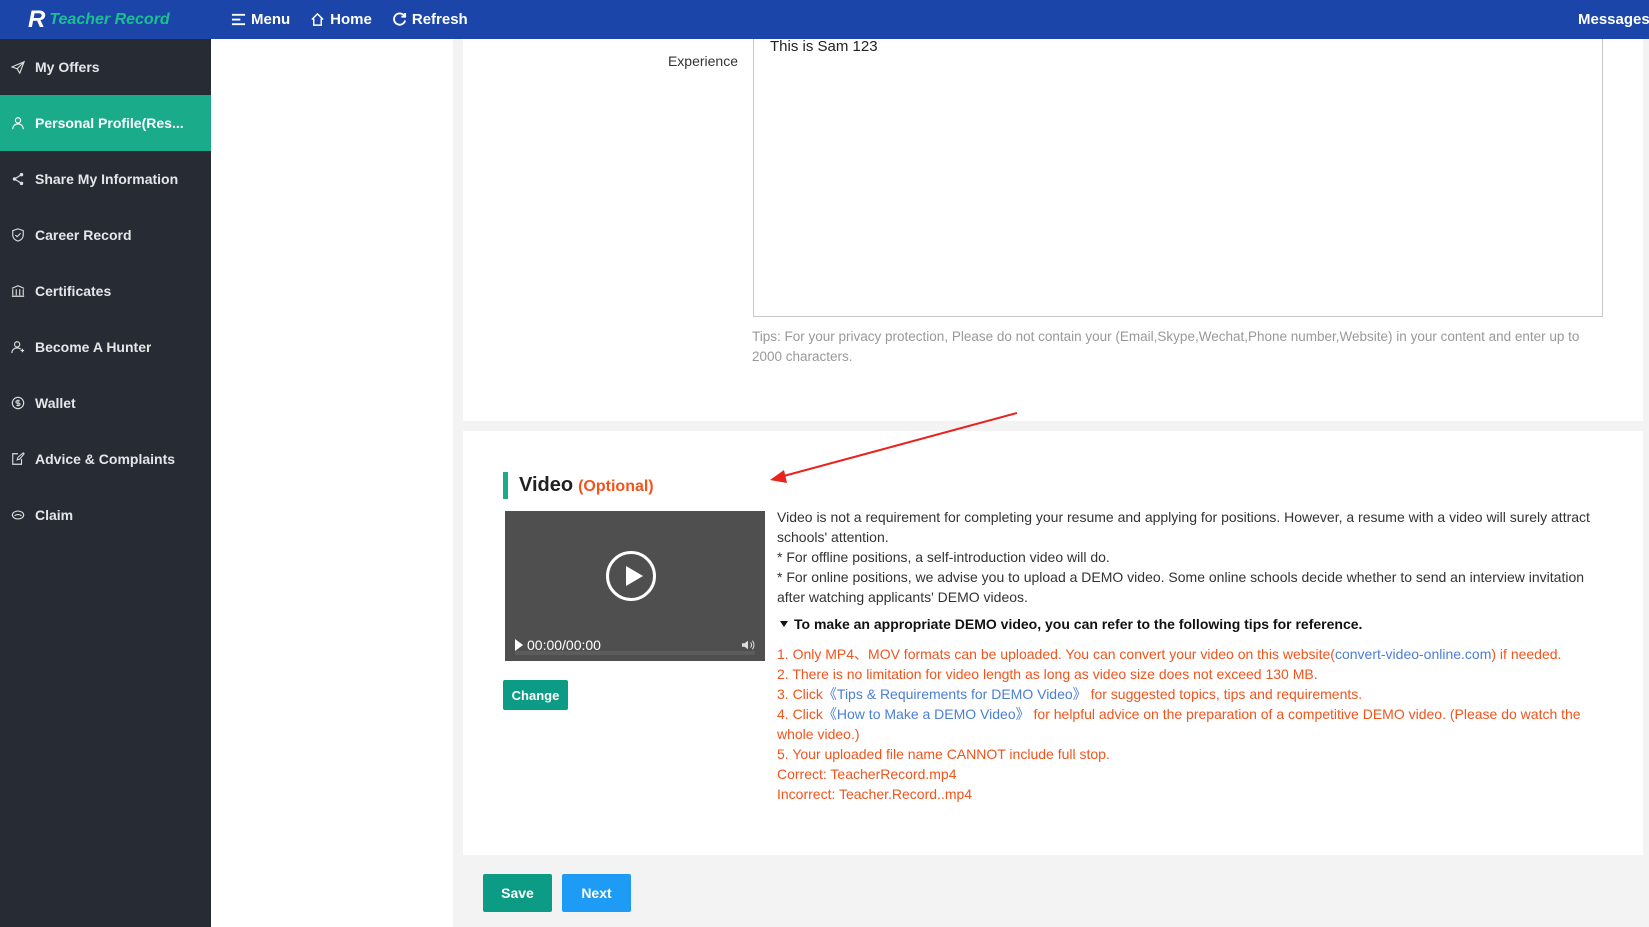  I want to click on person-icon, so click(18, 123).